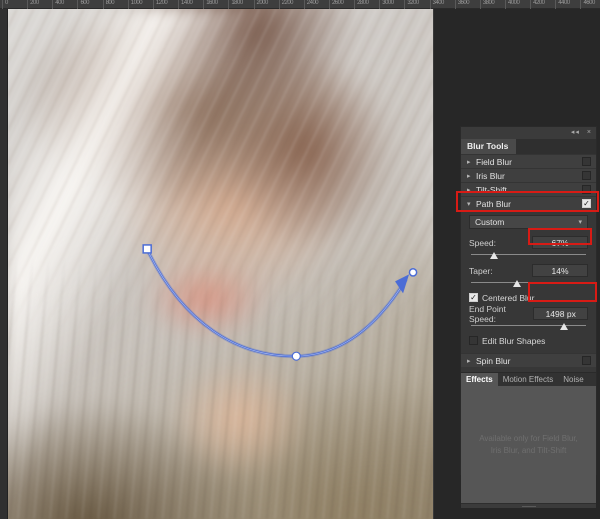 Image resolution: width=600 pixels, height=519 pixels. Describe the element at coordinates (386, 4) in the screenshot. I see `ruler-tick: 3000` at that location.